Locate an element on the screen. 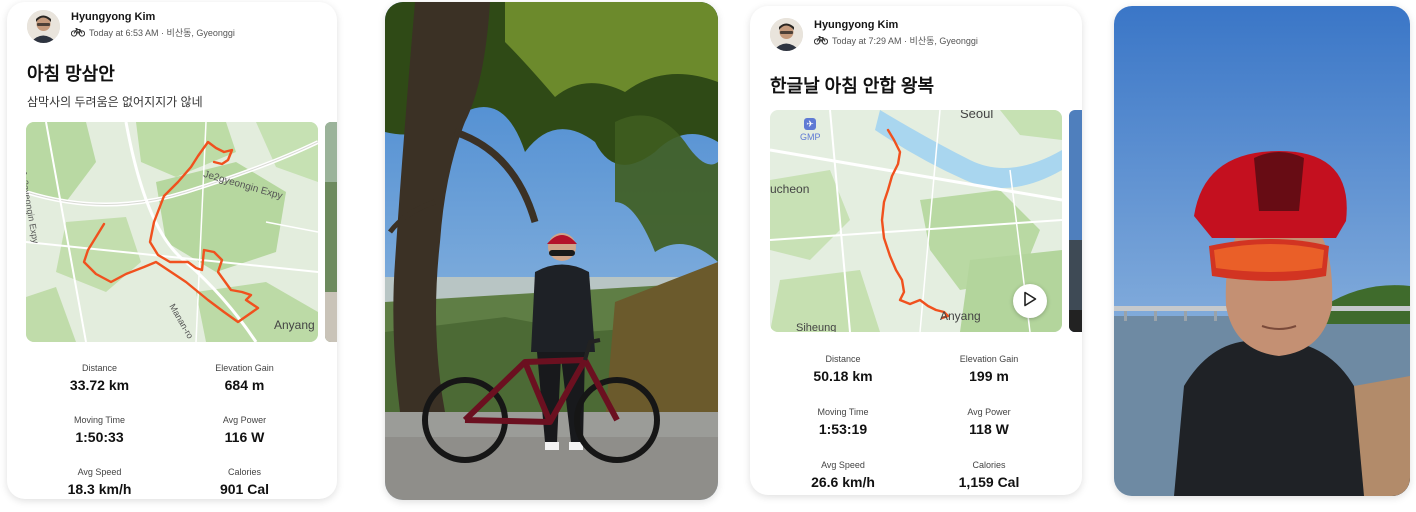  activity-time-location: Today at 6:53 AM · 비산동, Gyeonggi is located at coordinates (162, 33).